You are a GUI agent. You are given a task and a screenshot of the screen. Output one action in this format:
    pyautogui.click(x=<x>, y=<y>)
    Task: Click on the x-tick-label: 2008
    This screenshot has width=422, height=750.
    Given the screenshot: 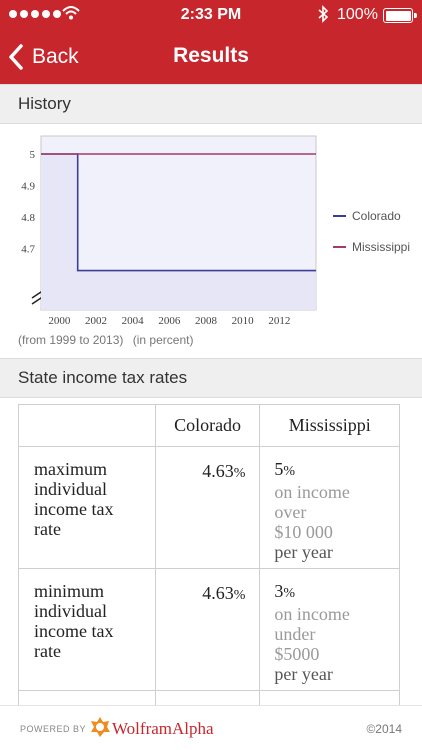 What is the action you would take?
    pyautogui.click(x=206, y=321)
    